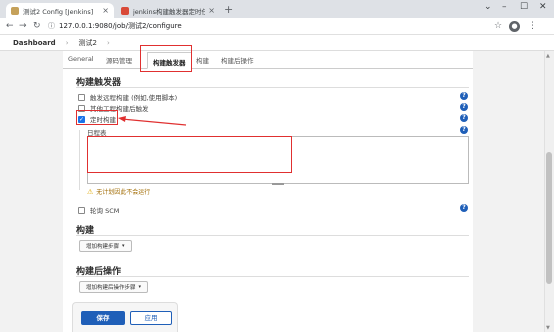 This screenshot has width=554, height=332. What do you see at coordinates (81, 97) in the screenshot?
I see `trigger-remote-checkbox` at bounding box center [81, 97].